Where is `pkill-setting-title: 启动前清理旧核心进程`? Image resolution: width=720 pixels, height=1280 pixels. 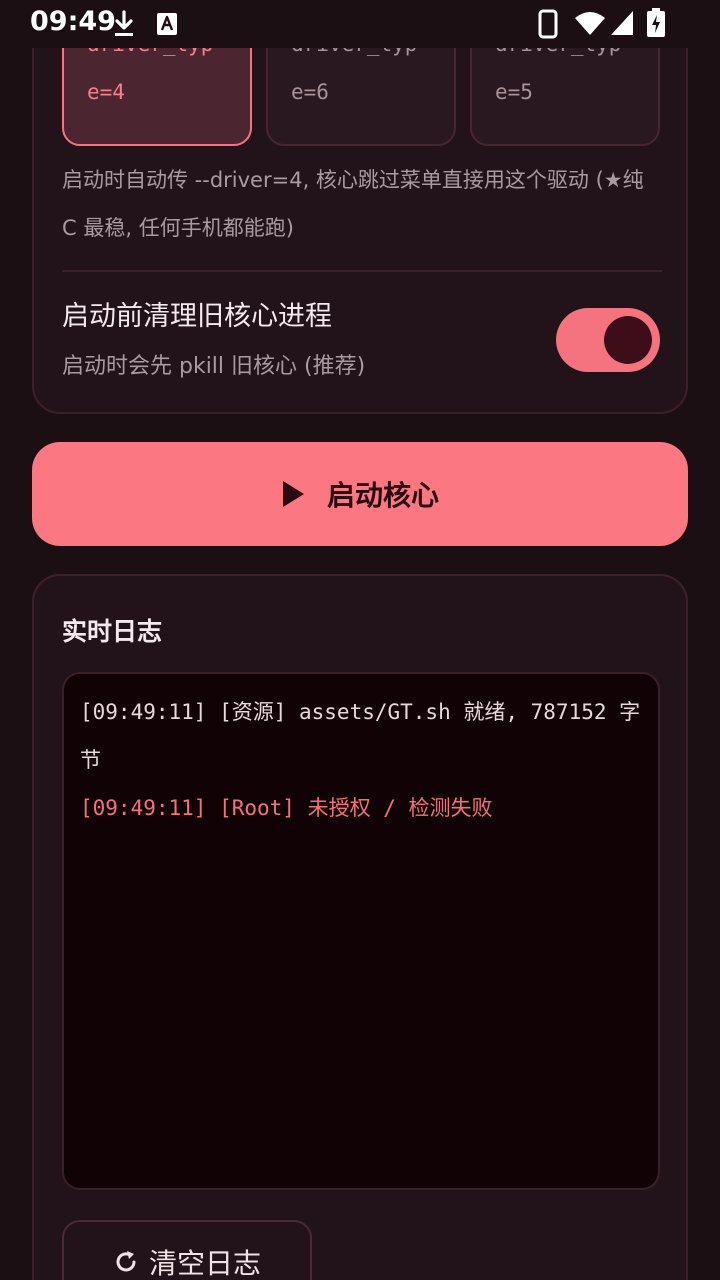
pkill-setting-title: 启动前清理旧核心进程 is located at coordinates (197, 316).